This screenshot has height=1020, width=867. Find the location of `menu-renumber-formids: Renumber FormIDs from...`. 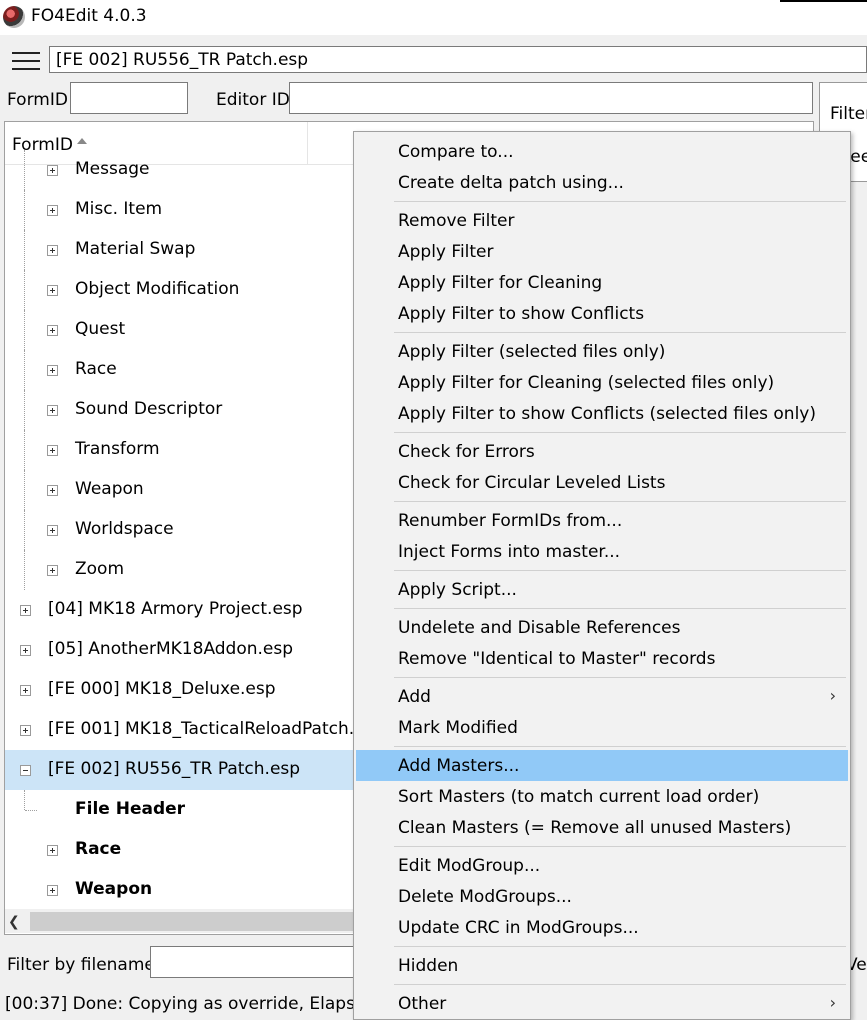

menu-renumber-formids: Renumber FormIDs from... is located at coordinates (602, 520).